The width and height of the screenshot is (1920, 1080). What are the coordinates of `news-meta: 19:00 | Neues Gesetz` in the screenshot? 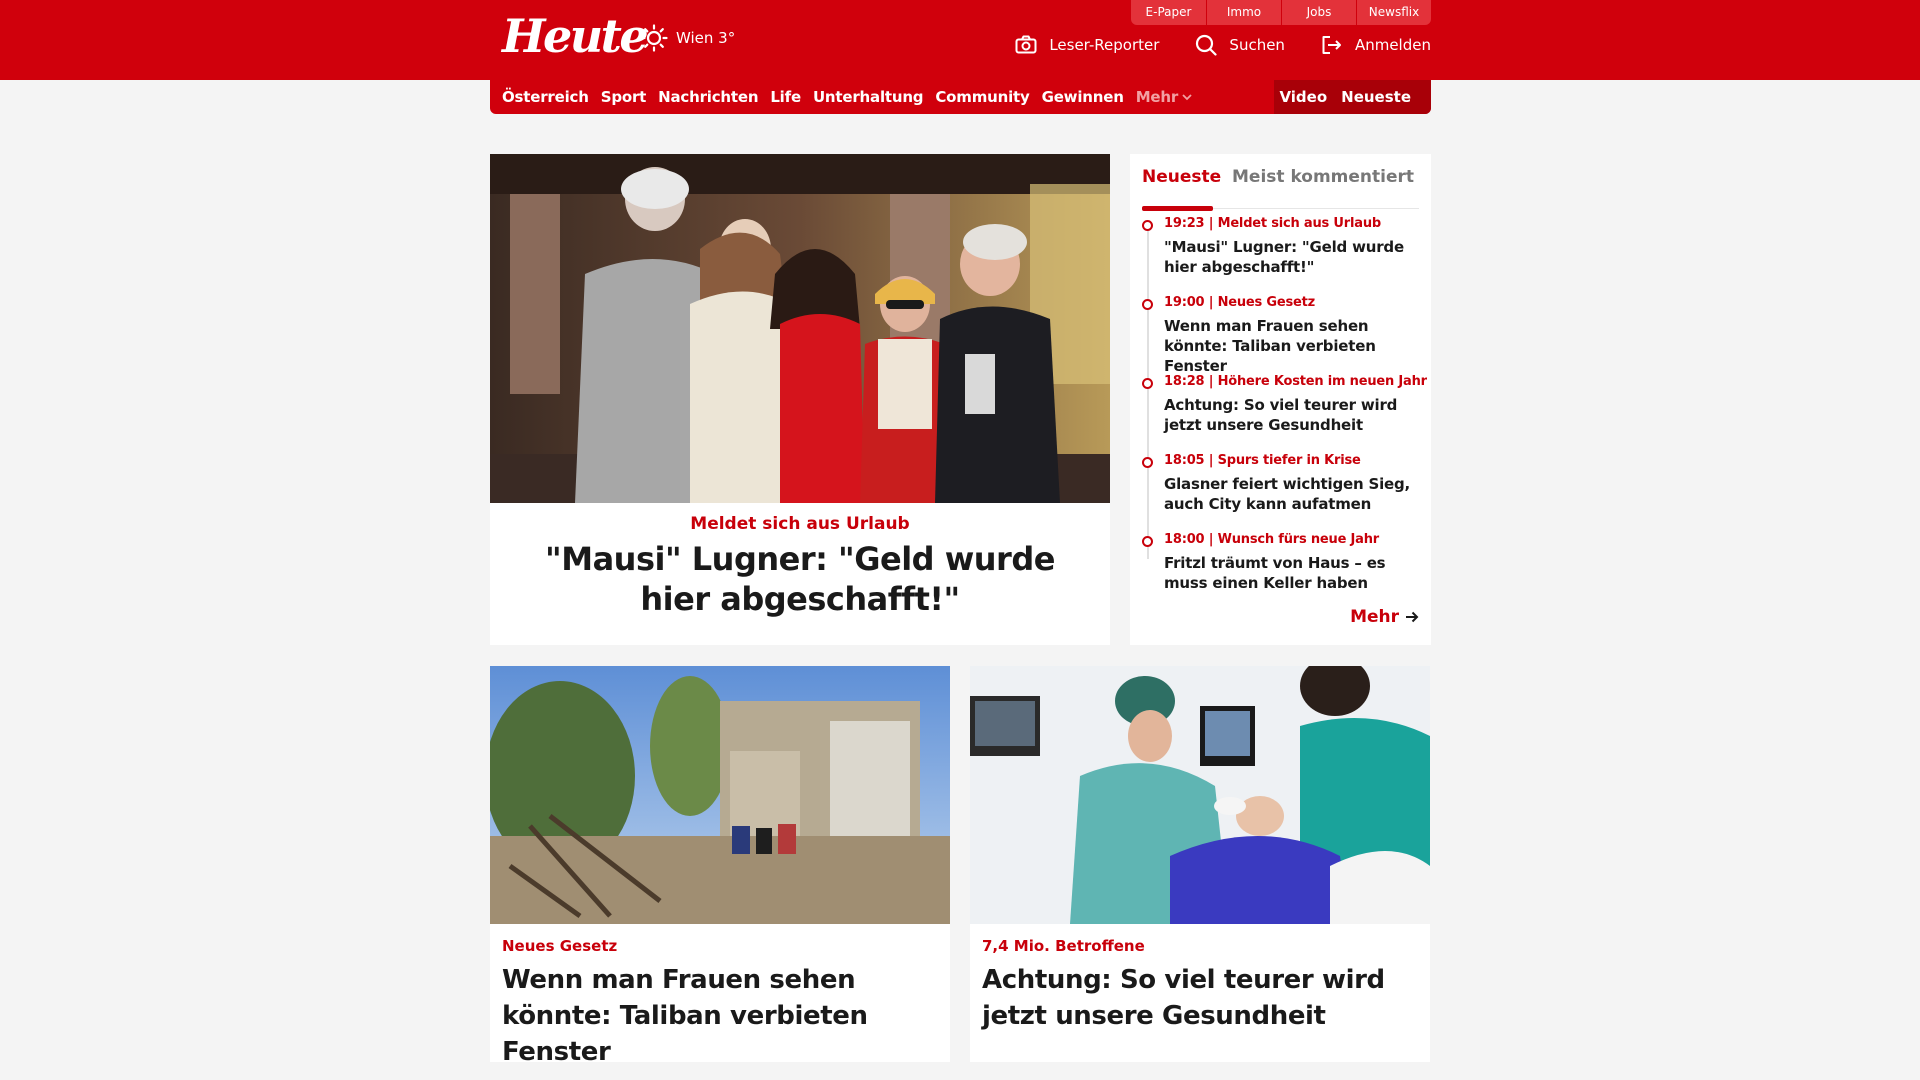 It's located at (1240, 302).